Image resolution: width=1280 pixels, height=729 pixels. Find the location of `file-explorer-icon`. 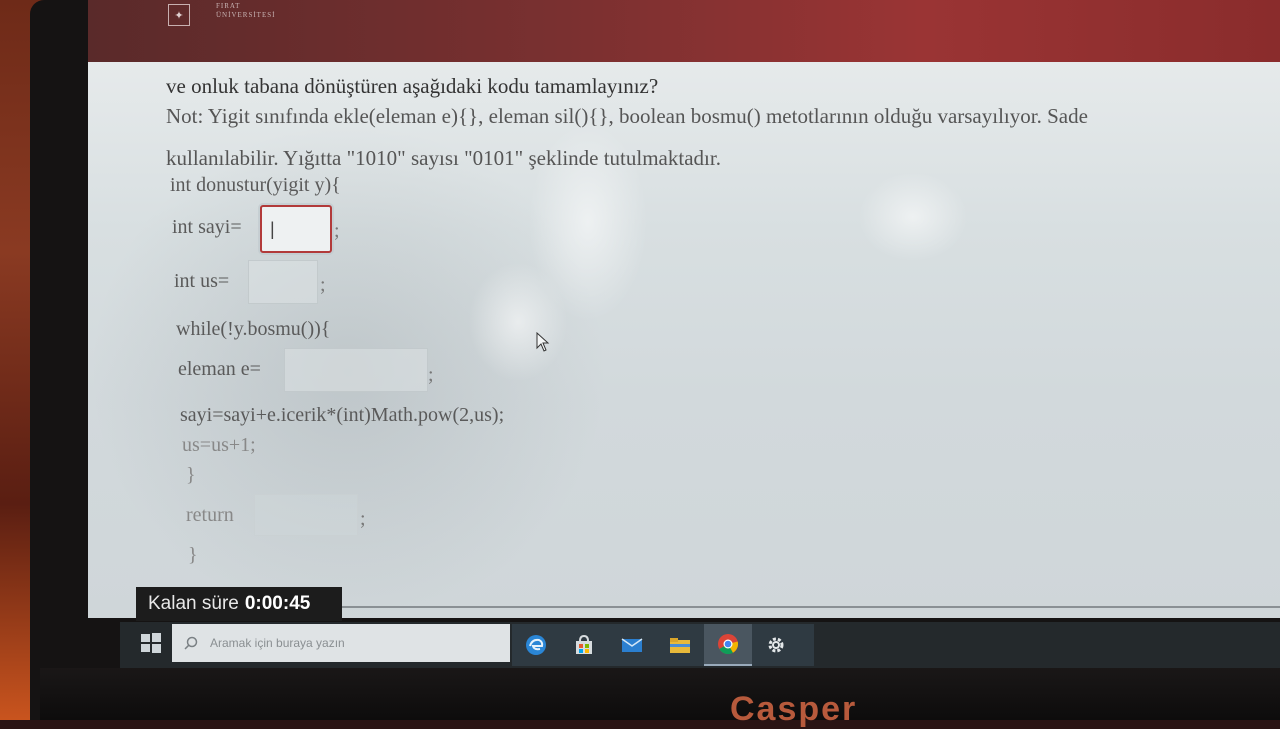

file-explorer-icon is located at coordinates (680, 645).